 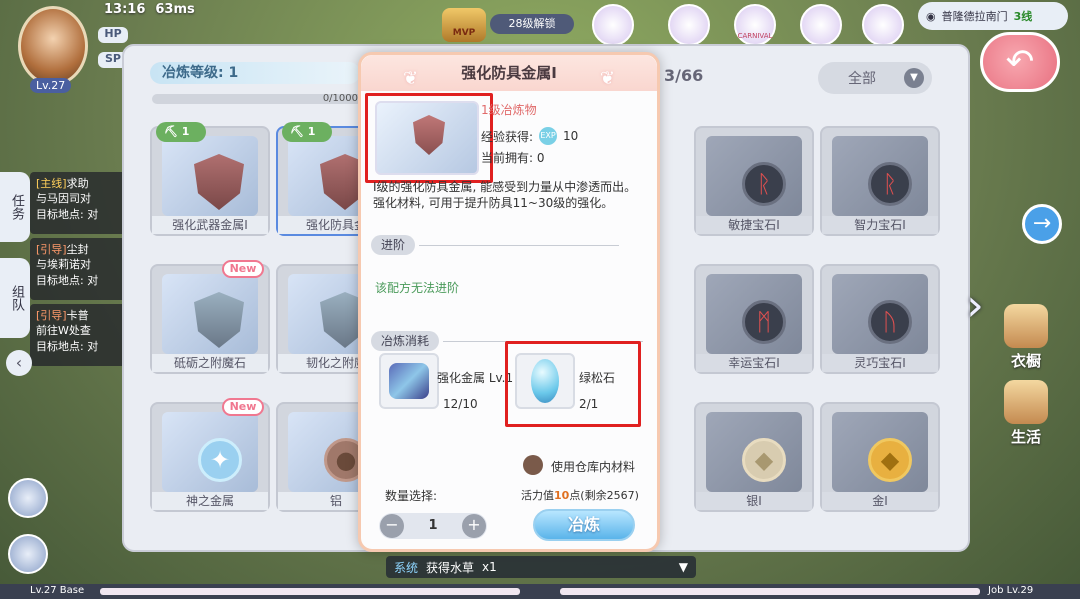 I want to click on own-row: 当前拥有: 0, so click(x=513, y=158).